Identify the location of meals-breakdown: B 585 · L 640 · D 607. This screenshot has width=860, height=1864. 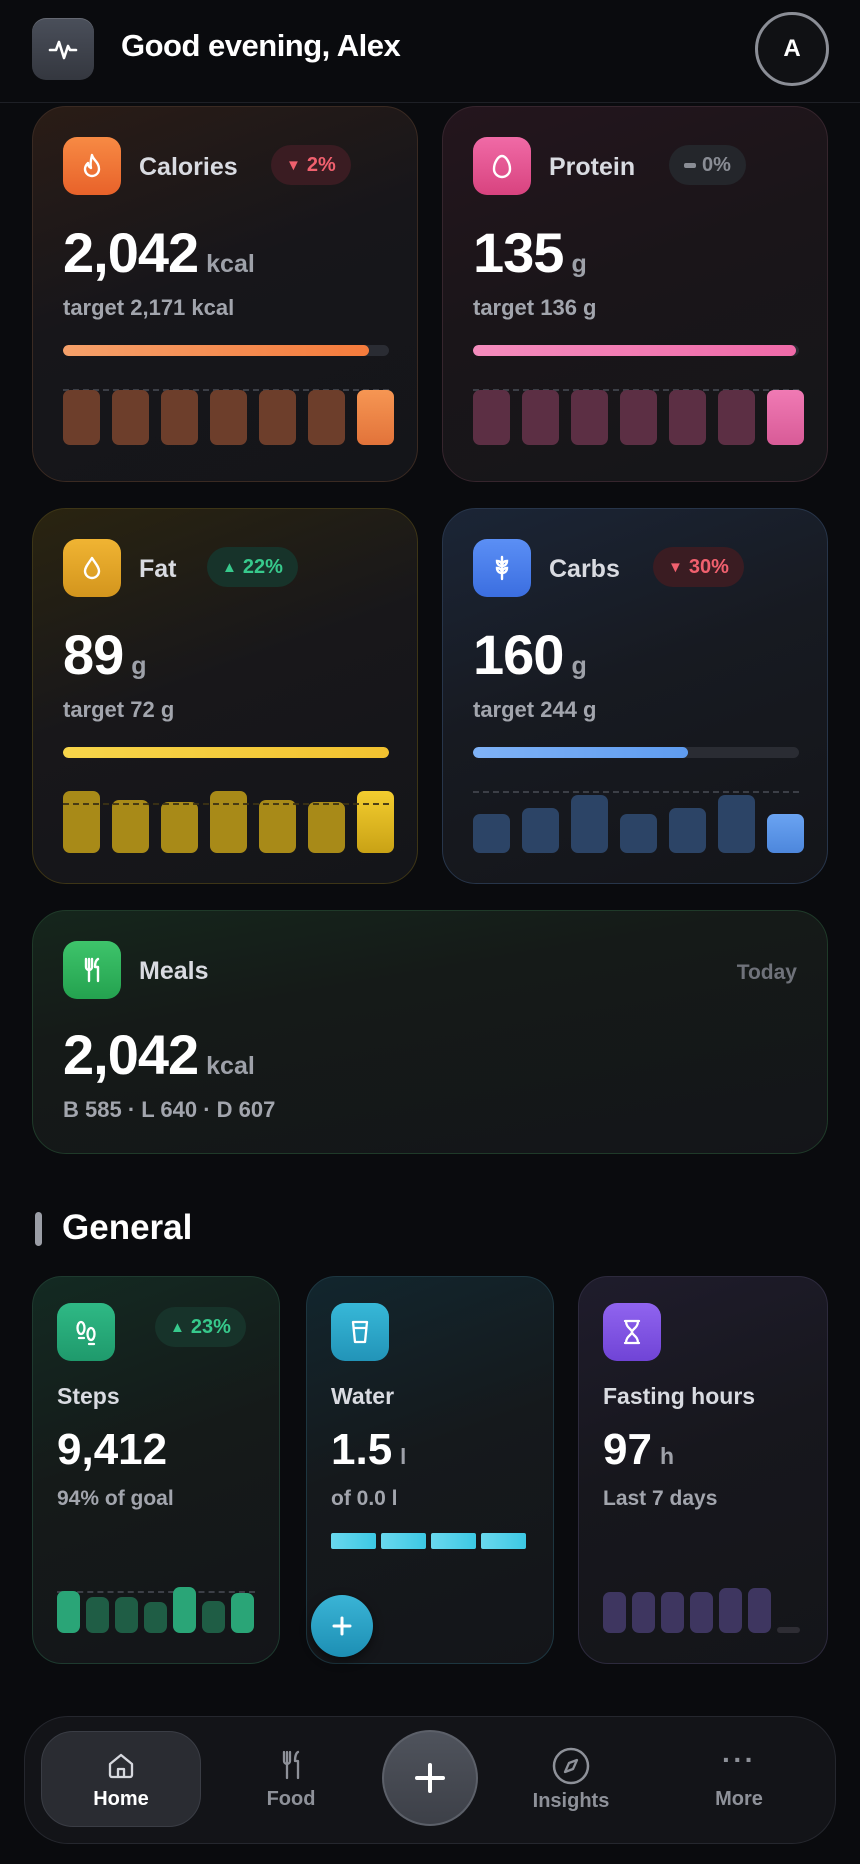
(169, 1109).